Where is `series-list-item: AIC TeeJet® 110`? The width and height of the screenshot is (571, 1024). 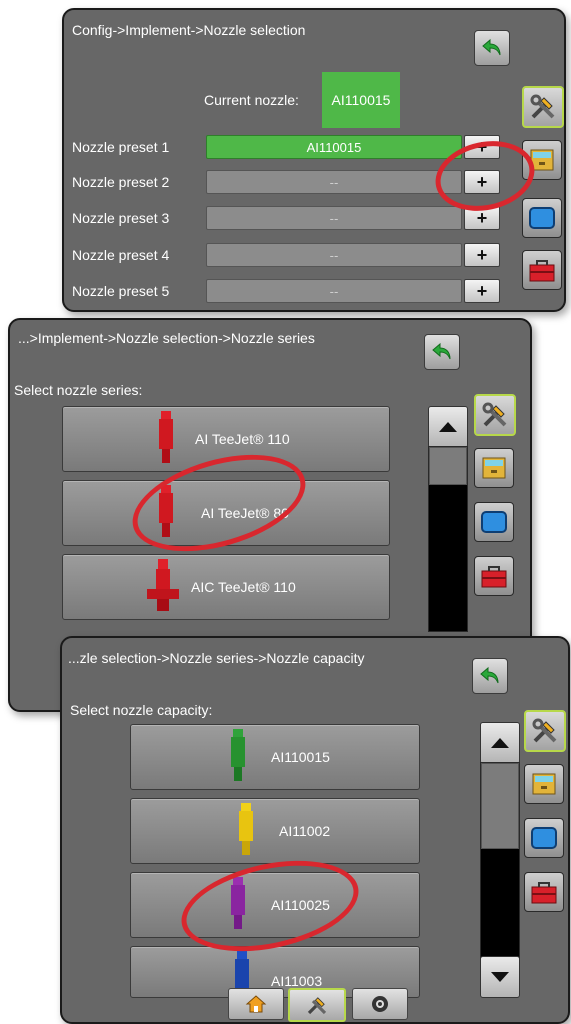 series-list-item: AIC TeeJet® 110 is located at coordinates (226, 587).